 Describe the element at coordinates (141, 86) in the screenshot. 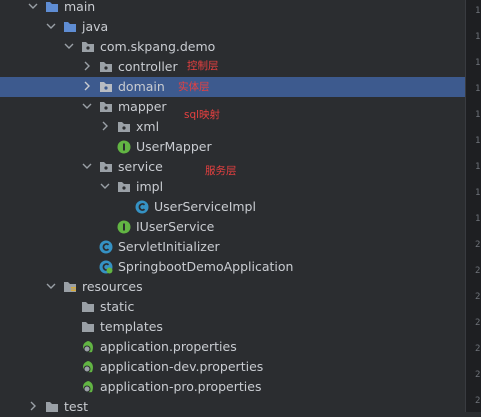

I see `tree-item-label: domain` at that location.